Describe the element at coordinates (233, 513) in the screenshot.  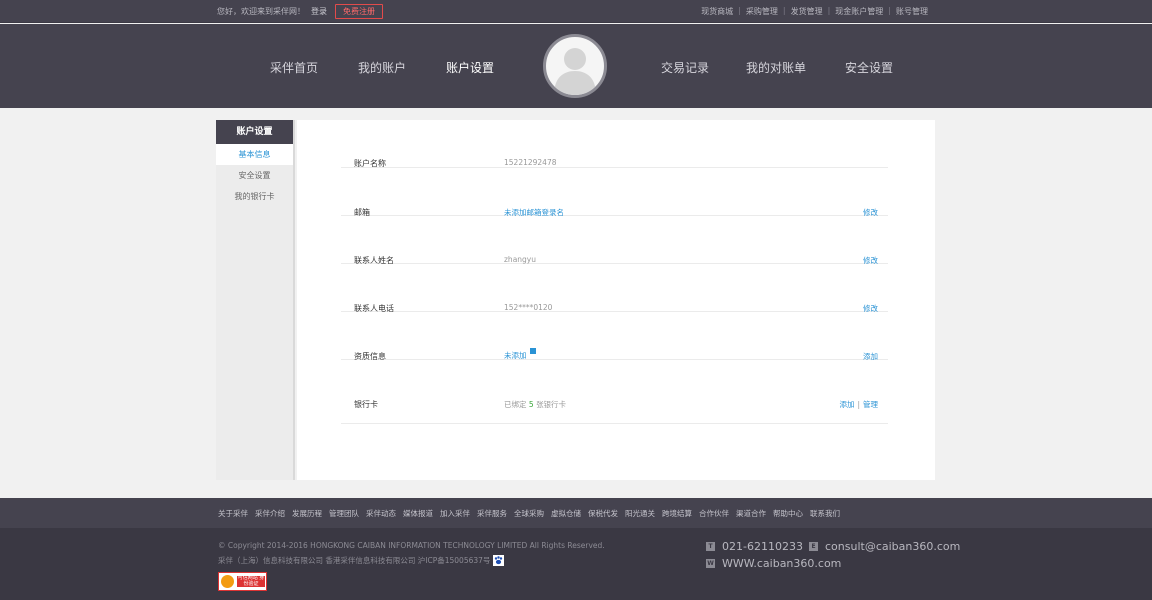
I see `footer-link: 关于采伴` at that location.